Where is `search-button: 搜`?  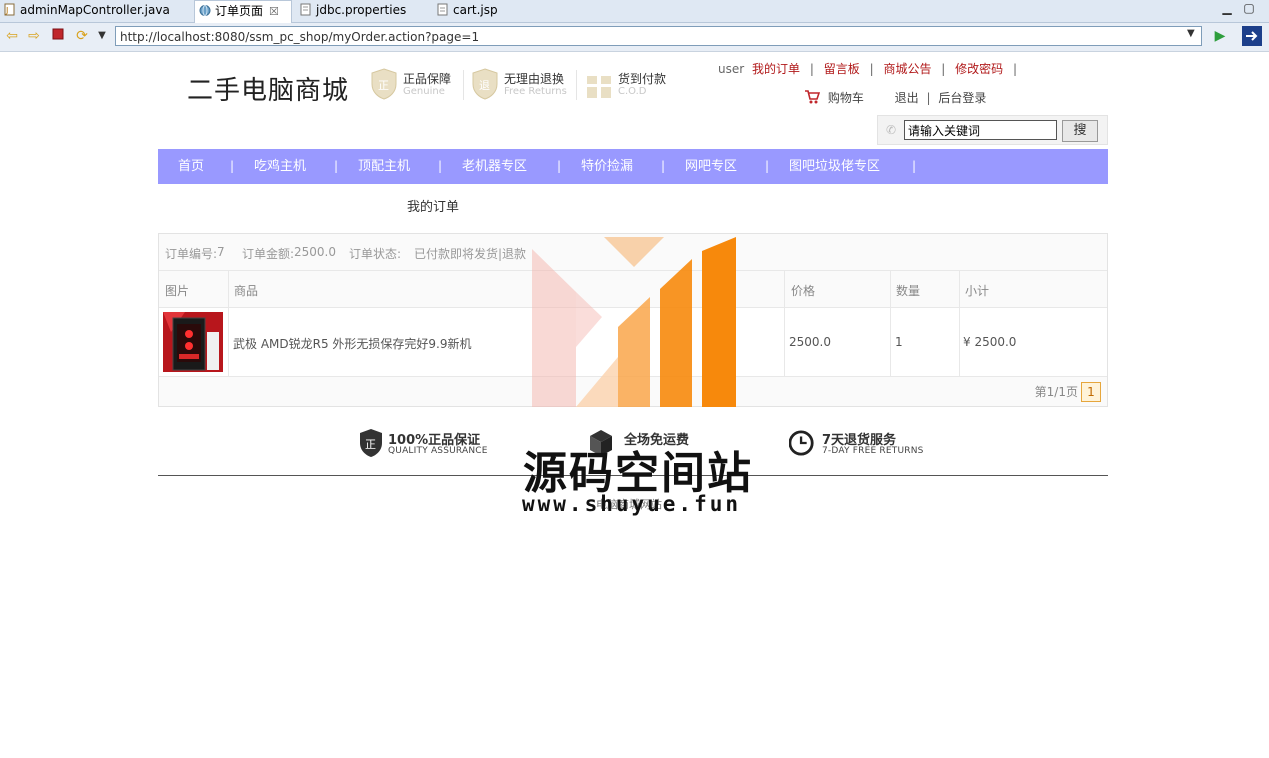
search-button: 搜 is located at coordinates (1080, 131).